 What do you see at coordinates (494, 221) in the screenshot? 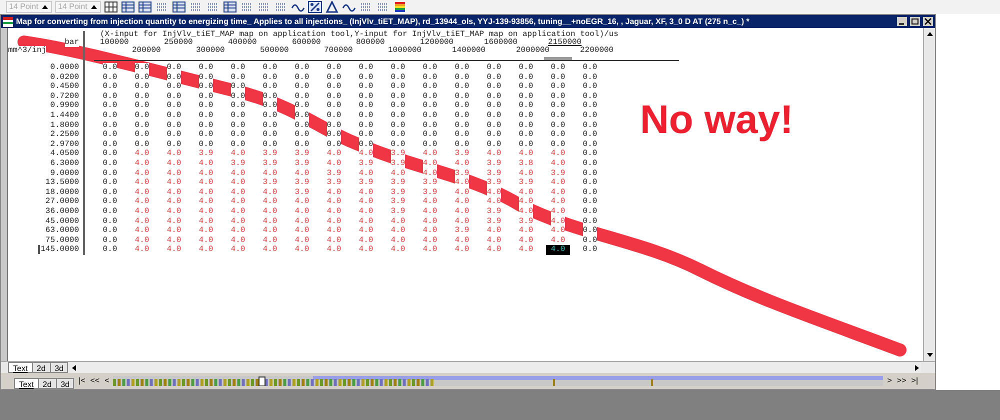
I see `map-value: 3.9` at bounding box center [494, 221].